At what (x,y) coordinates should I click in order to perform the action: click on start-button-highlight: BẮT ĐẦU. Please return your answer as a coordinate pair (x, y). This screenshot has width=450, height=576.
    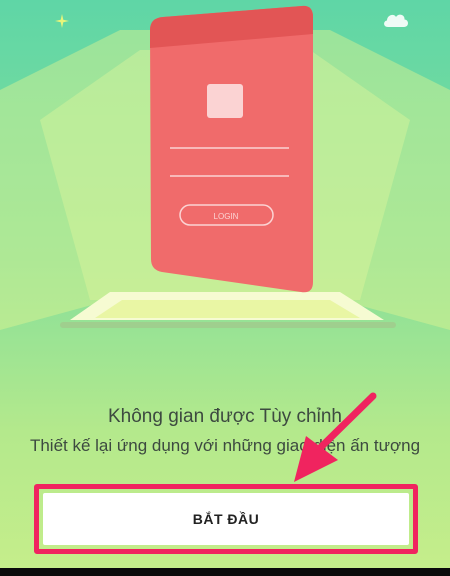
    Looking at the image, I should click on (226, 519).